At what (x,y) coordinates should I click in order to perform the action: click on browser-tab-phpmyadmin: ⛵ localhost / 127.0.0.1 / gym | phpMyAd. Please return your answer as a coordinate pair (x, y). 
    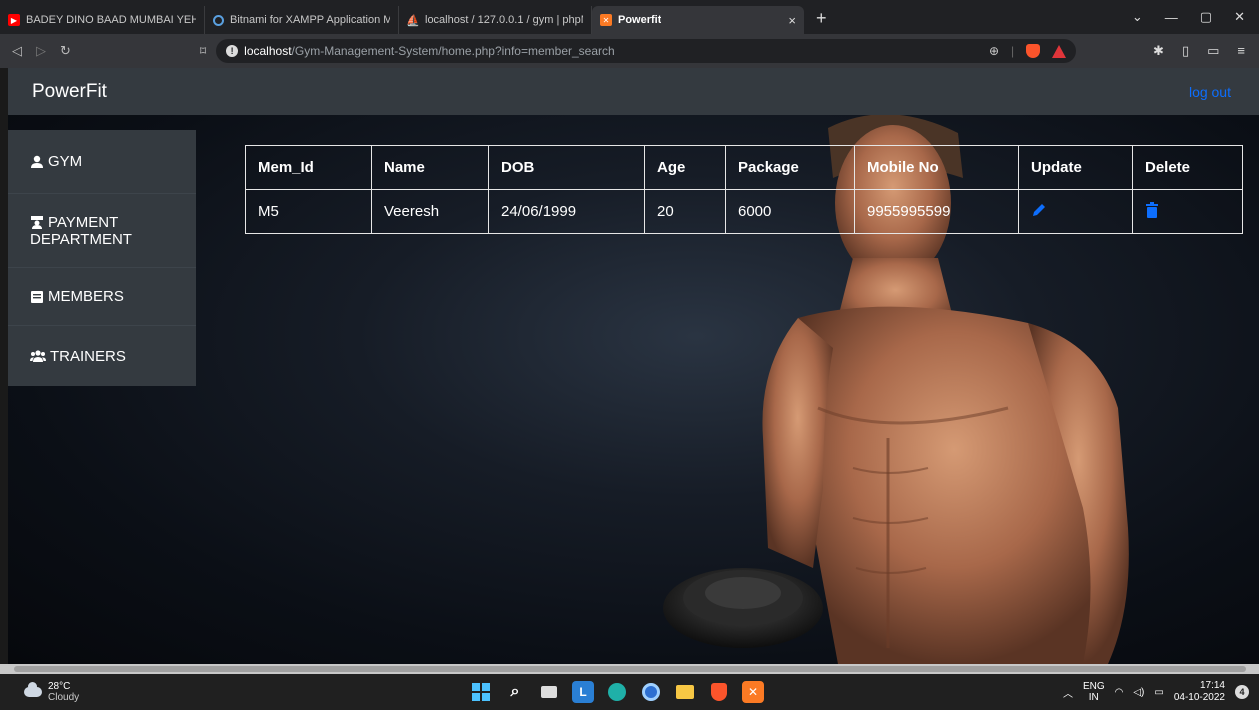
    Looking at the image, I should click on (495, 20).